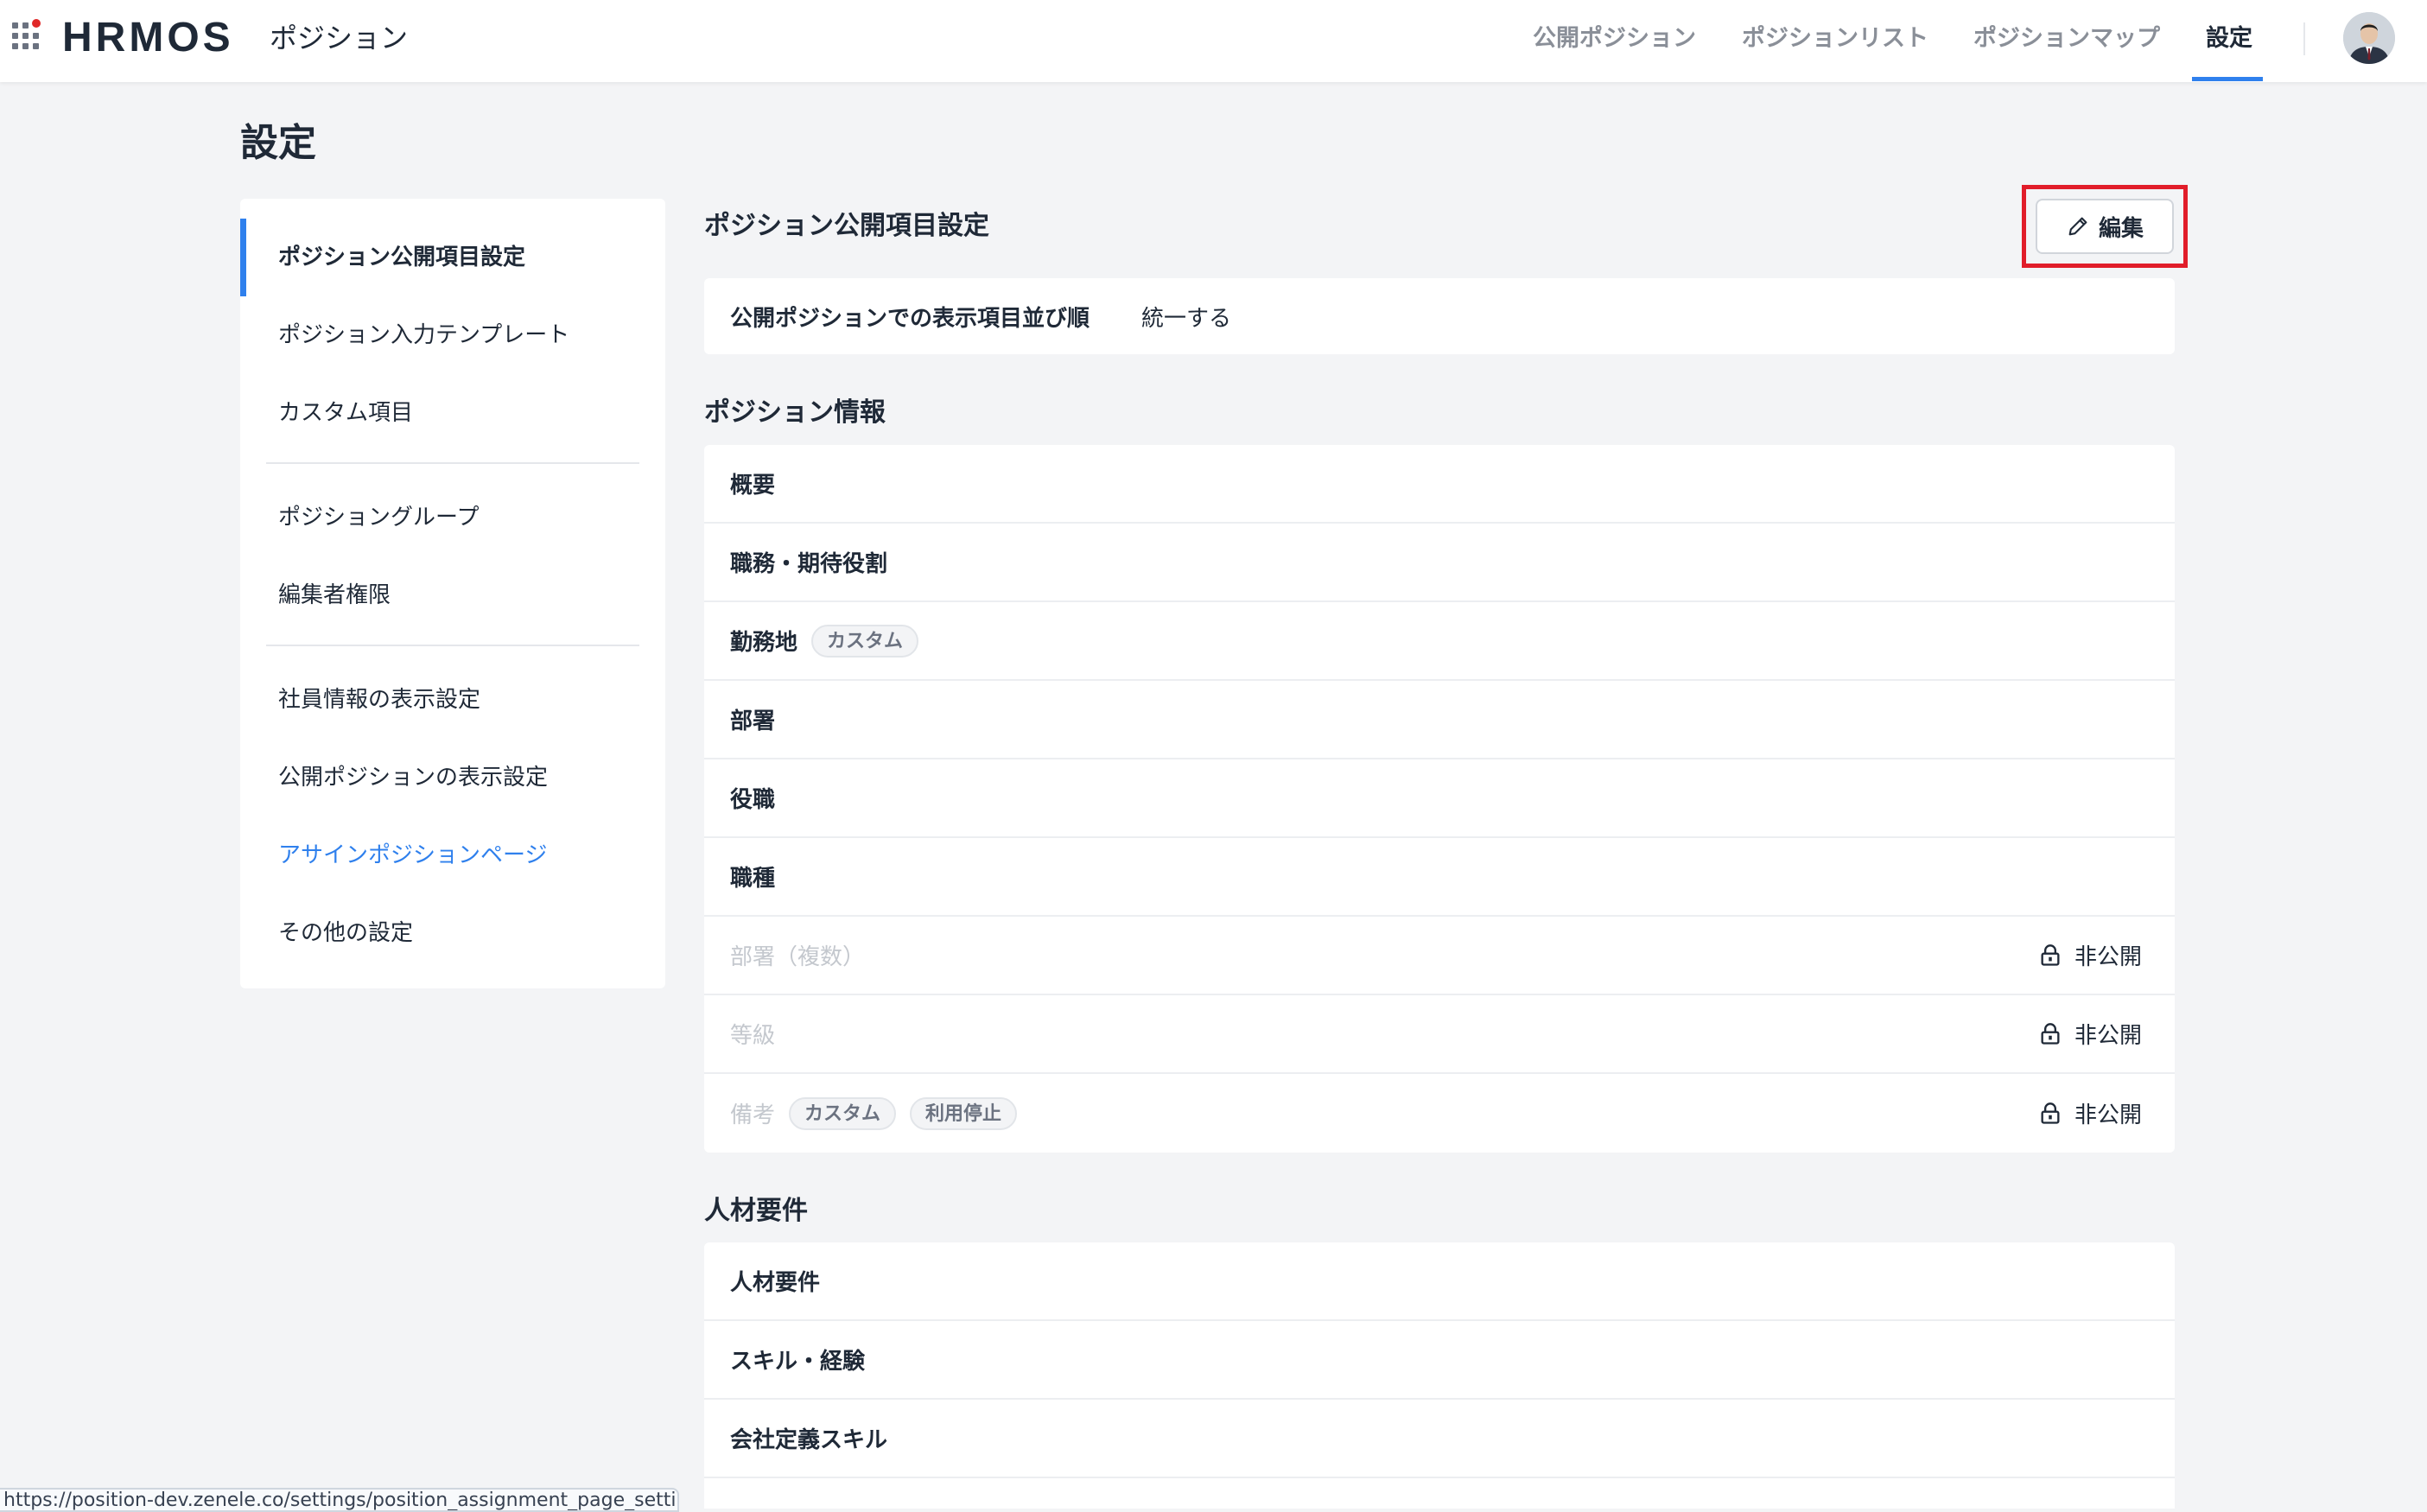  Describe the element at coordinates (809, 564) in the screenshot. I see `field-label: 職務・期待役割` at that location.